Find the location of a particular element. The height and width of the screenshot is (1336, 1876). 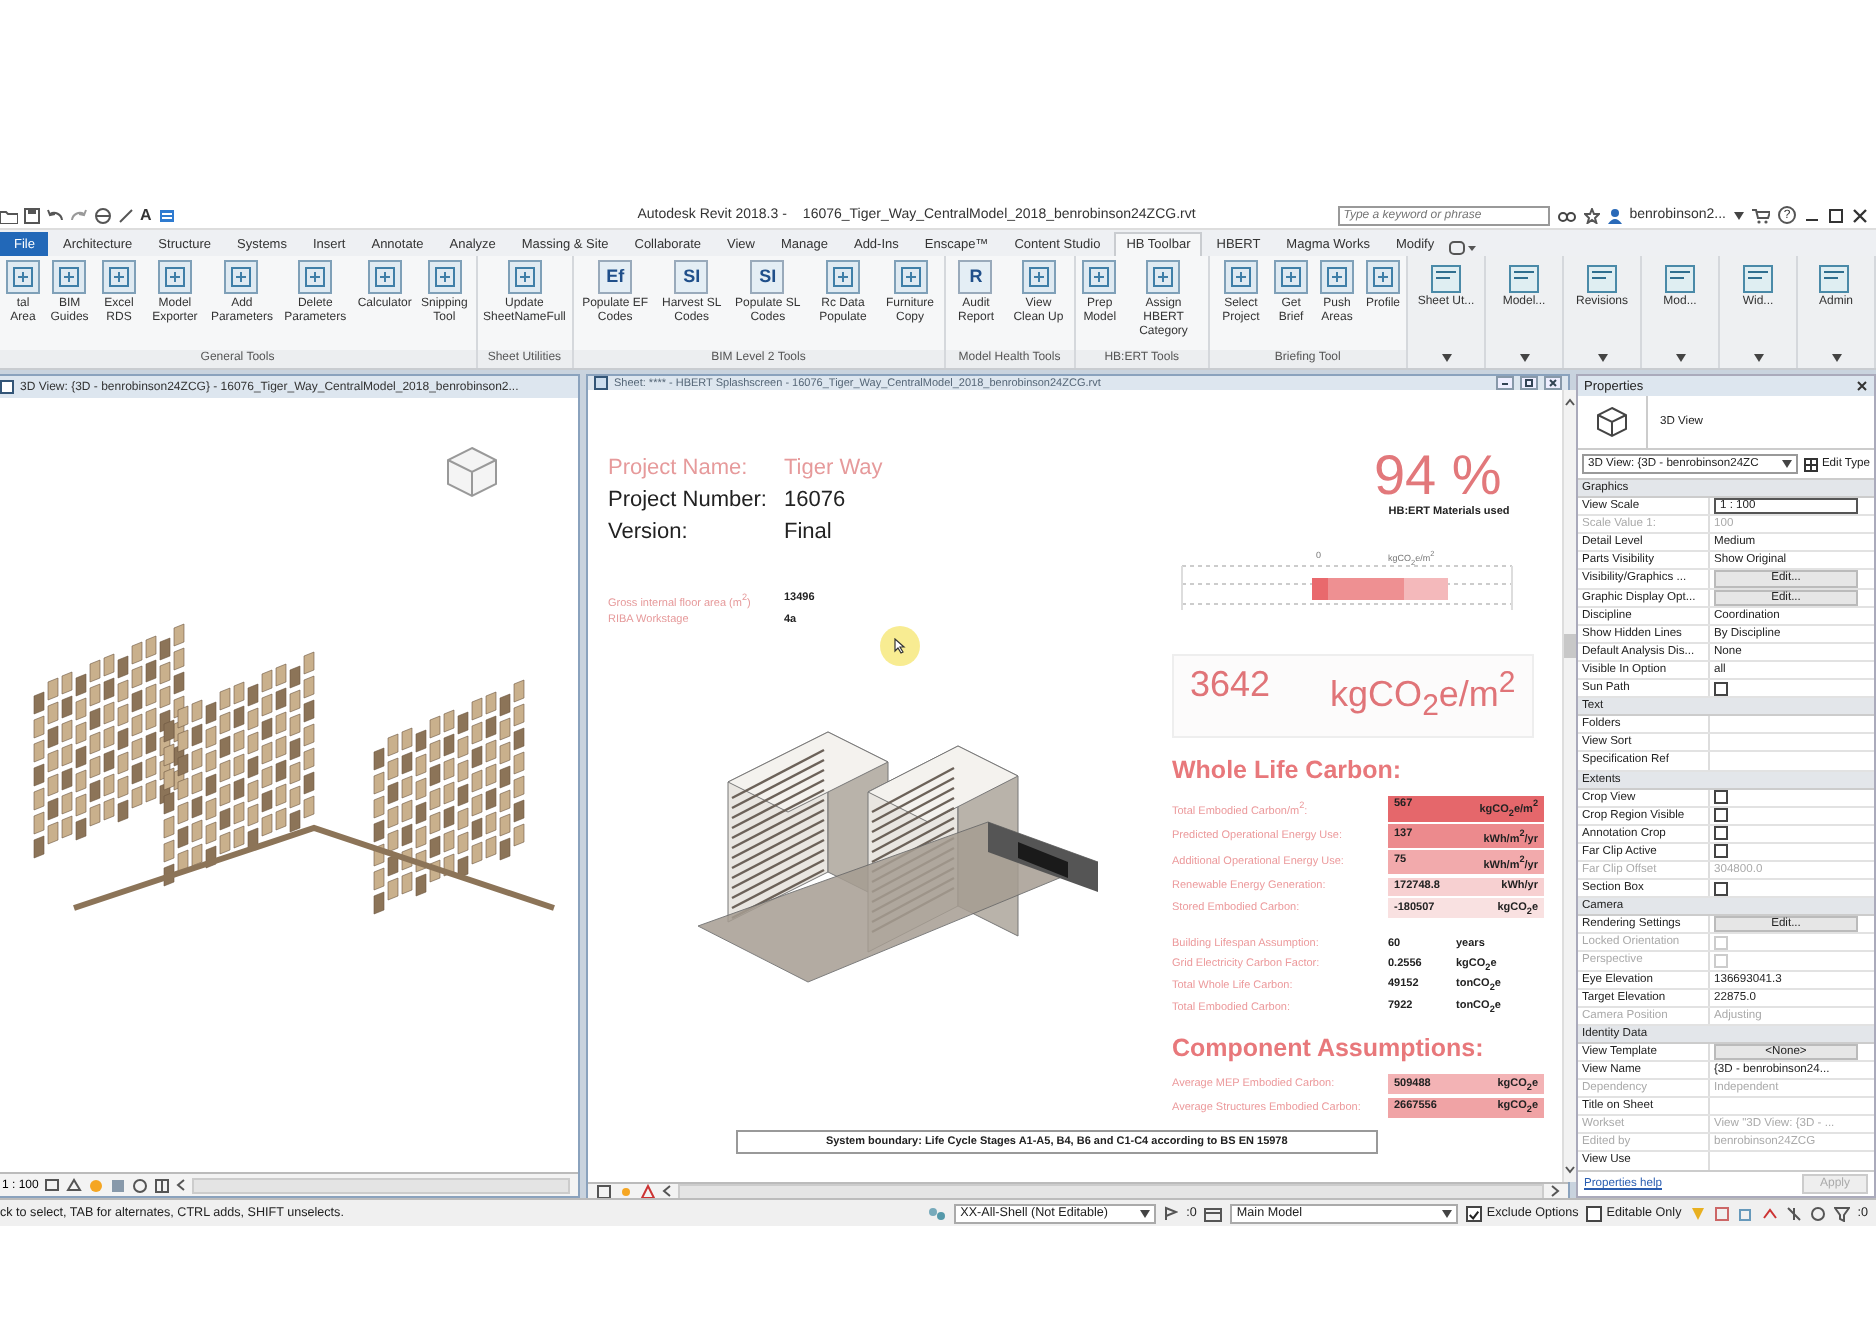

line-icon is located at coordinates (126, 215).